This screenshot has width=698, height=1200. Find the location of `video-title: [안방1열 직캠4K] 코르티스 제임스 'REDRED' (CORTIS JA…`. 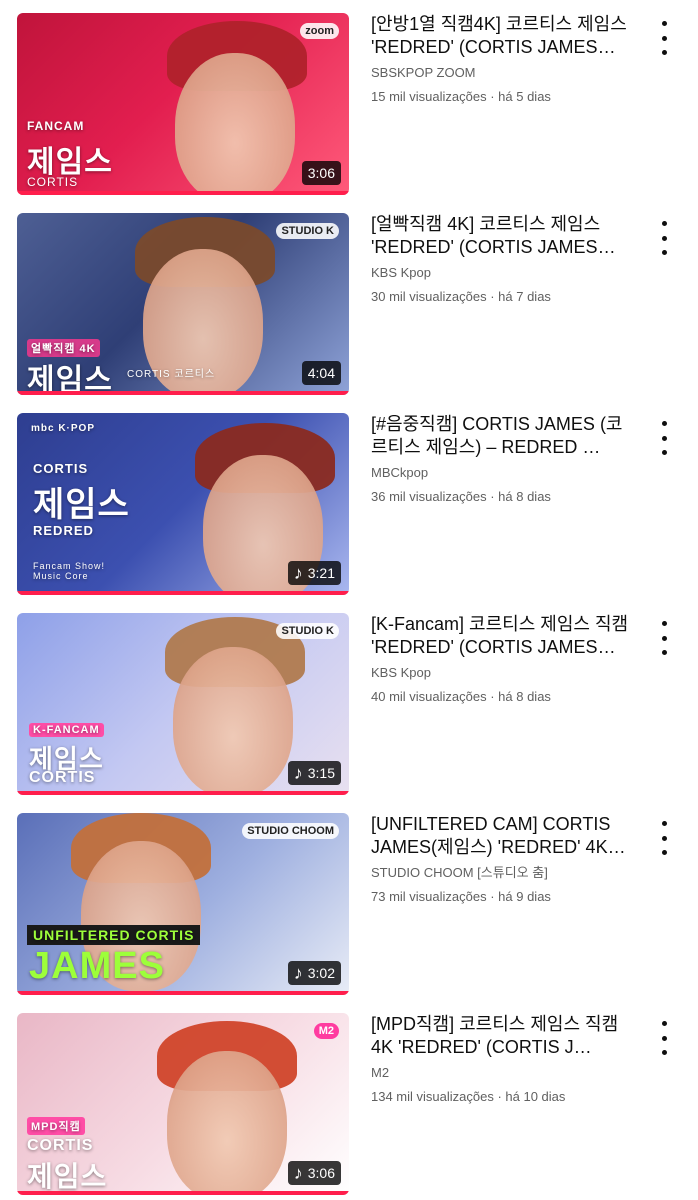

video-title: [안방1열 직캠4K] 코르티스 제임스 'REDRED' (CORTIS JA… is located at coordinates (502, 36).